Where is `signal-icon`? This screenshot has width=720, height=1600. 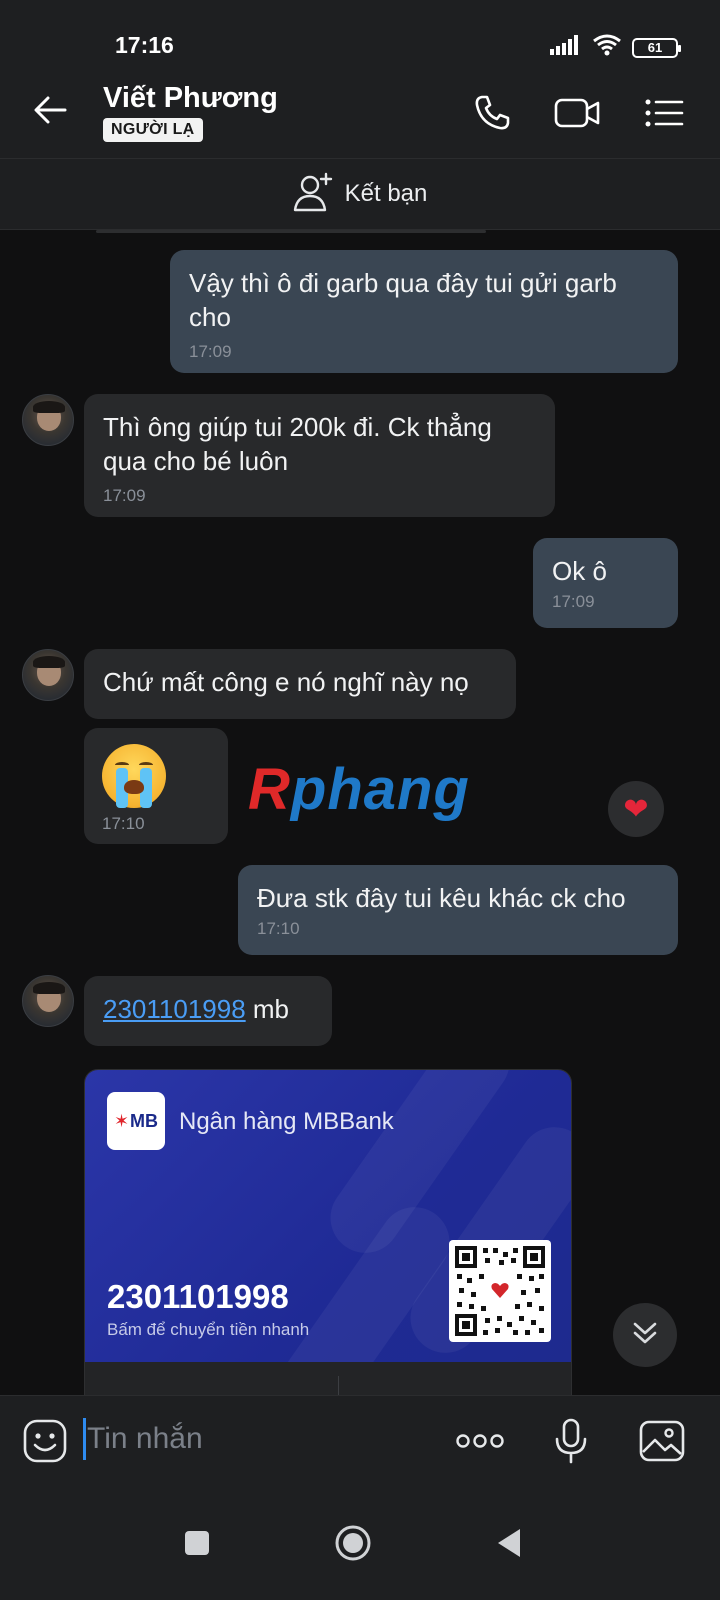
signal-icon is located at coordinates (566, 47).